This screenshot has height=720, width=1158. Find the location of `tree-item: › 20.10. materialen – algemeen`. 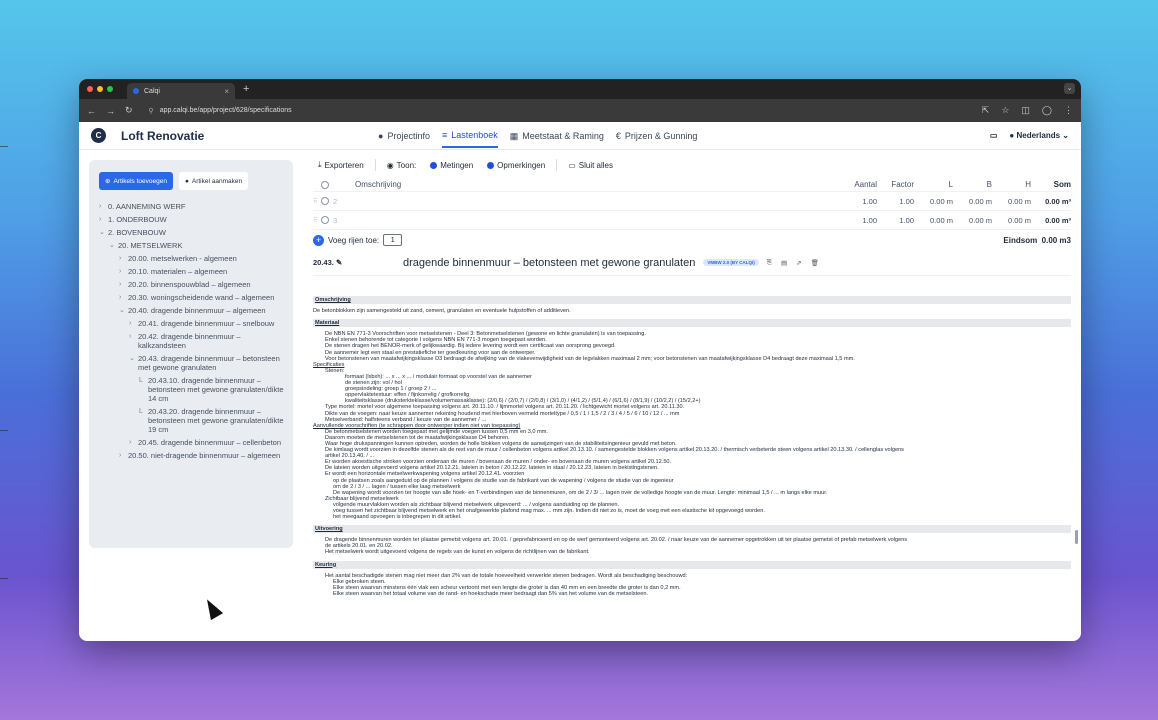

tree-item: › 20.10. materialen – algemeen is located at coordinates (191, 271).